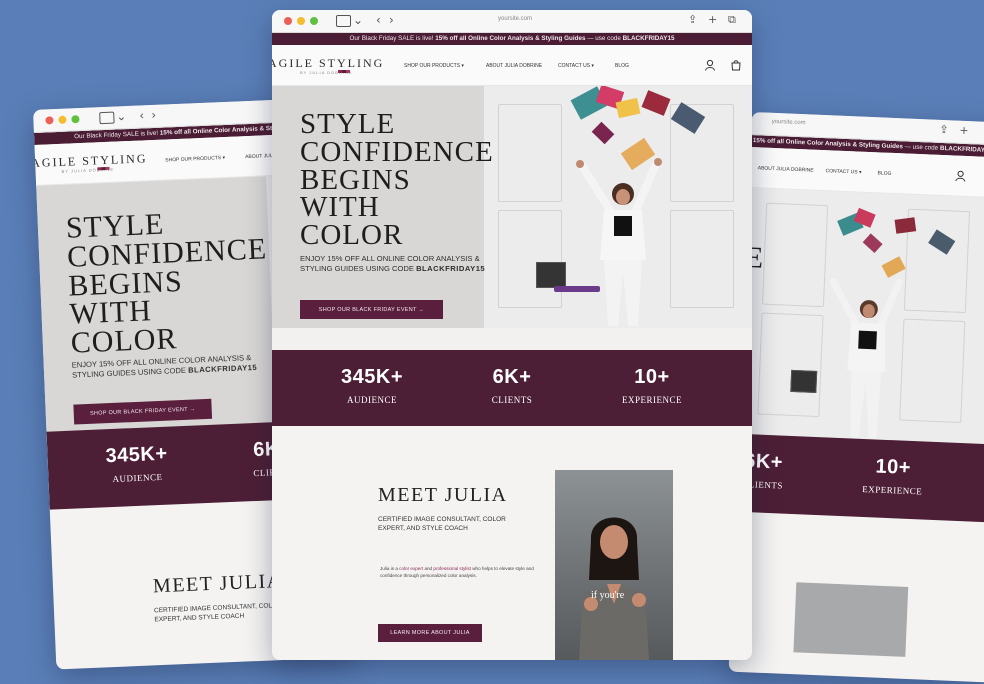 This screenshot has width=984, height=684. Describe the element at coordinates (352, 235) in the screenshot. I see `hero-heading-line: COLOR` at that location.